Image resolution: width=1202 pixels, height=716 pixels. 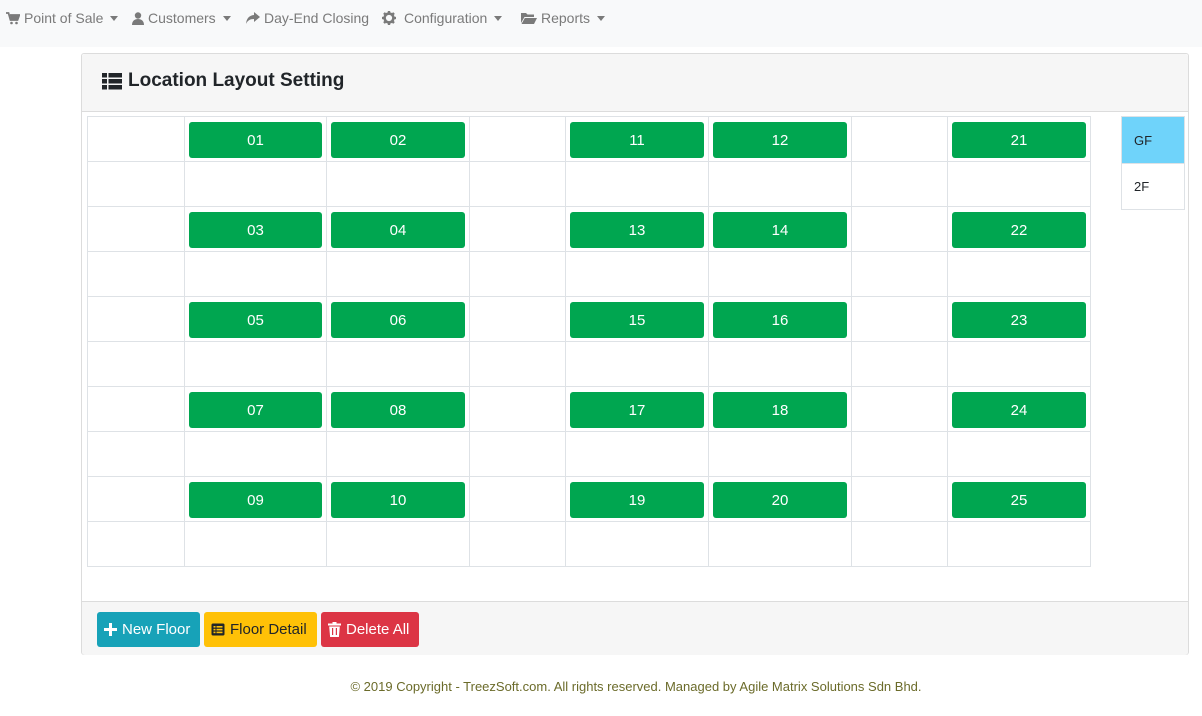 I want to click on grid-cell: 18, so click(x=780, y=409).